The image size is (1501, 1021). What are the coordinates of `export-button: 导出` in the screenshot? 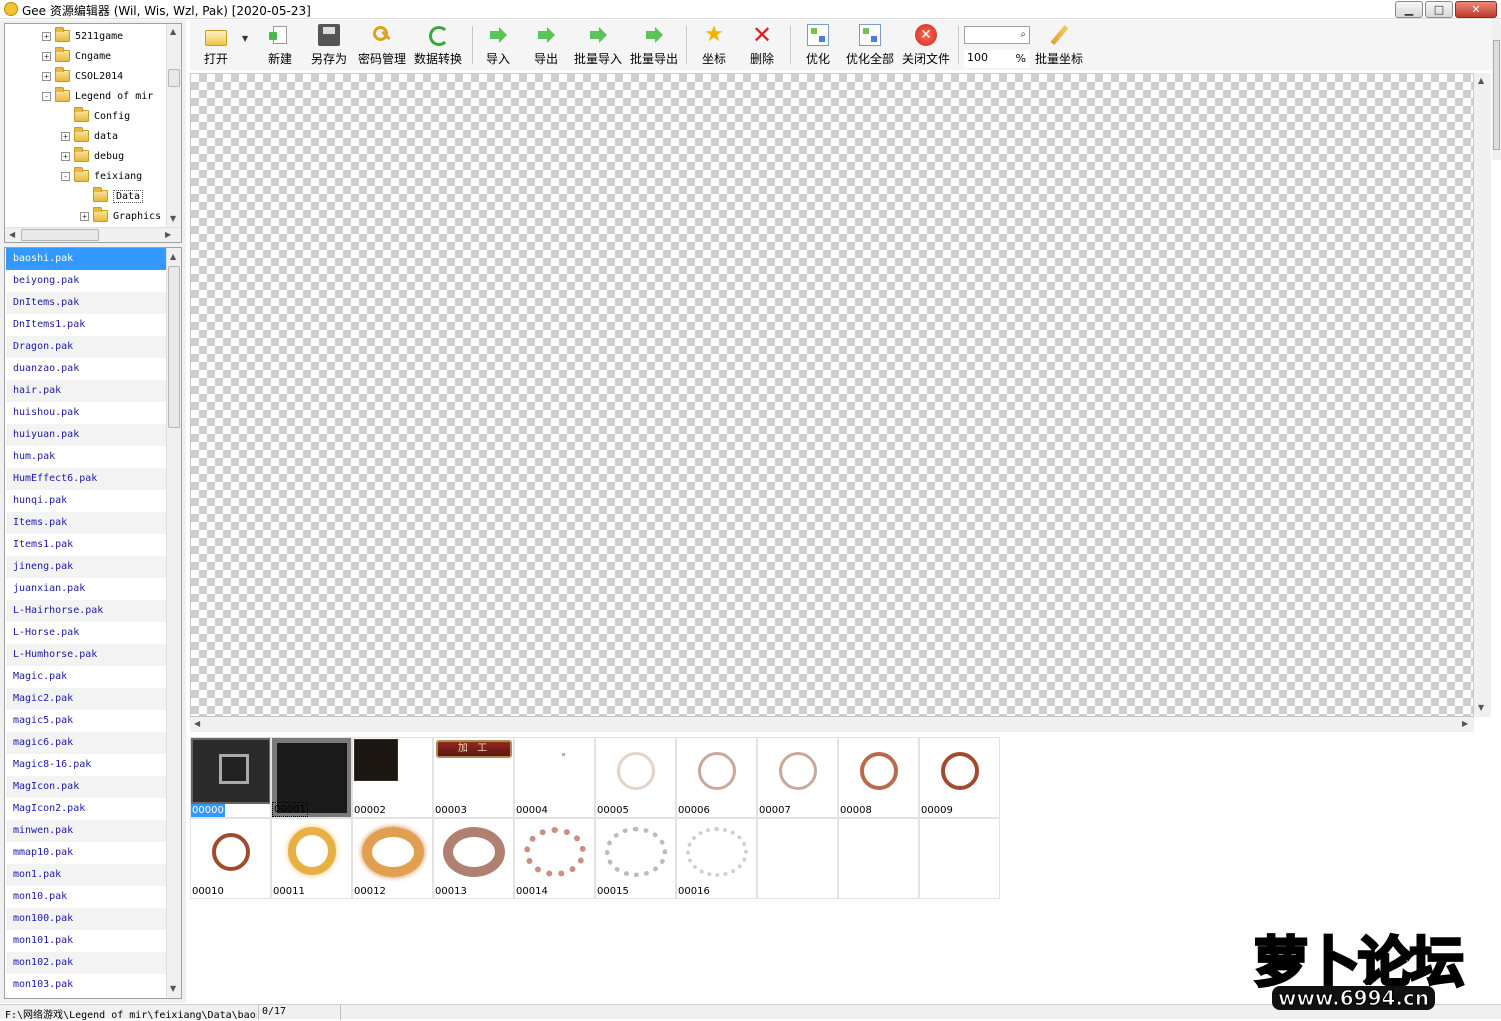 It's located at (546, 45).